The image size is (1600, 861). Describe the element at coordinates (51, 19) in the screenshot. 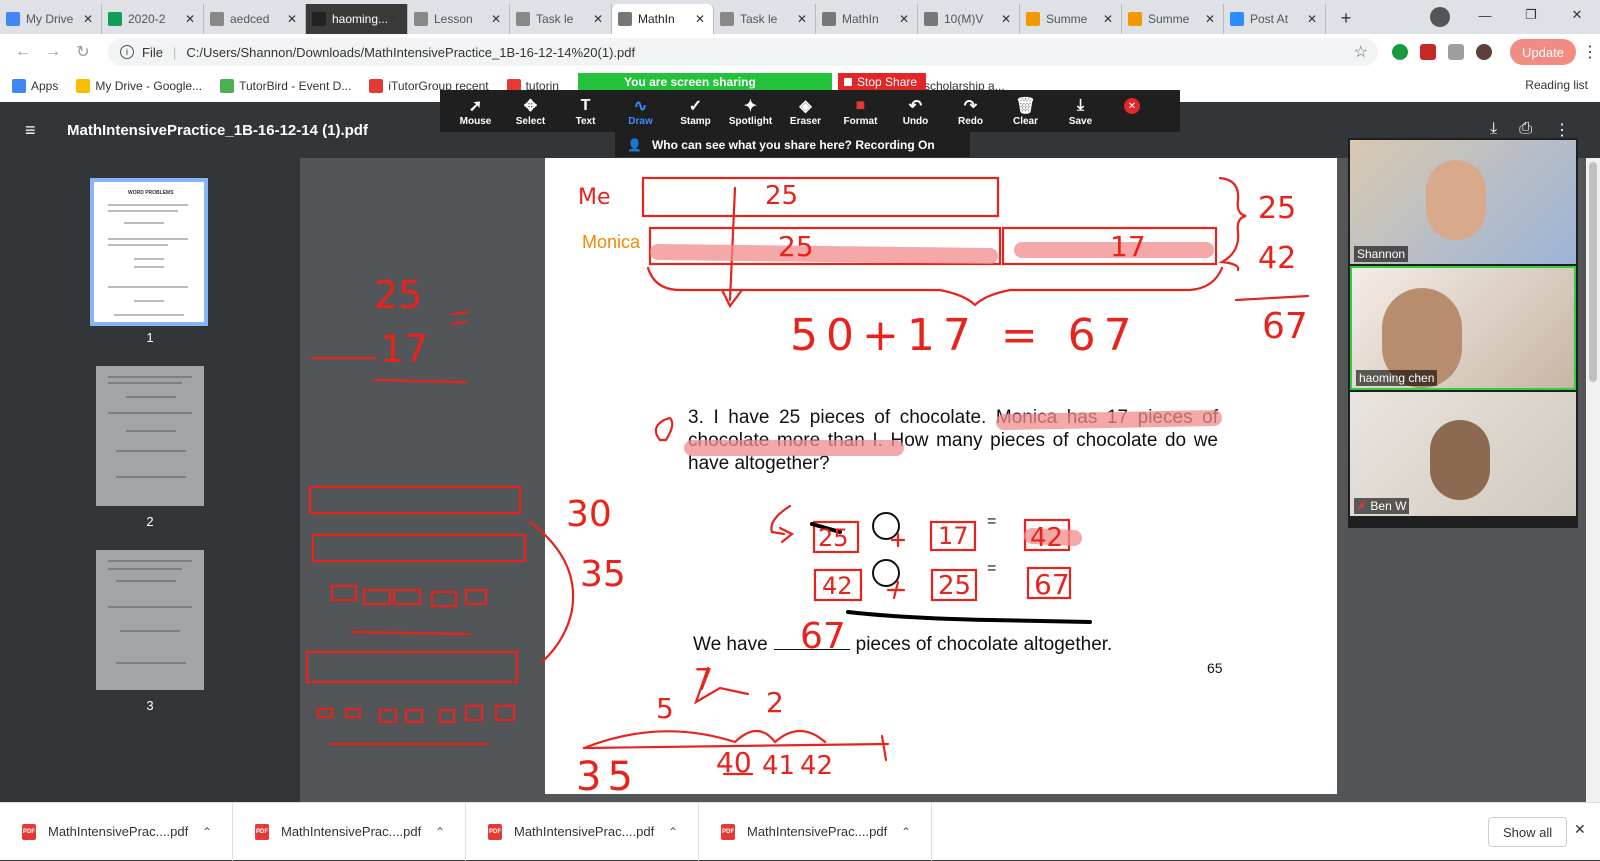

I see `browser-tab: My Drive ✕` at that location.